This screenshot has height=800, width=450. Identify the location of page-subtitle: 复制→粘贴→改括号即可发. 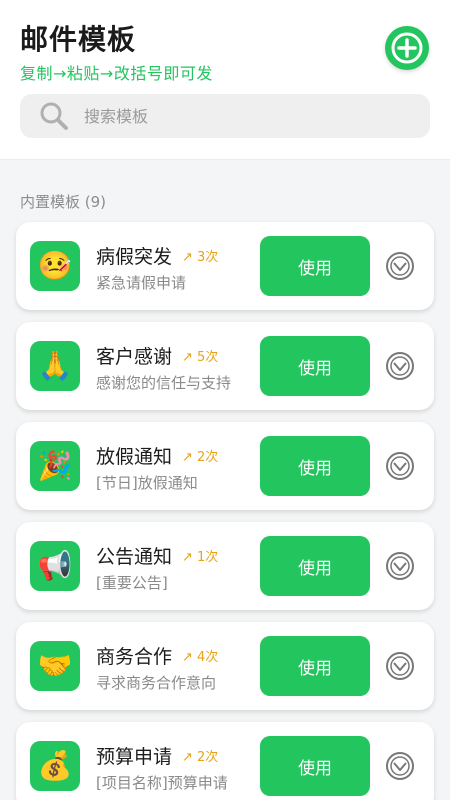
(116, 73).